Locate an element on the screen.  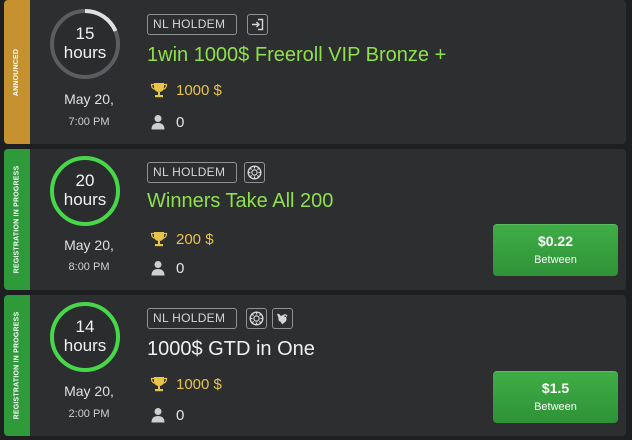
countdown-ring: 20 hours is located at coordinates (85, 191).